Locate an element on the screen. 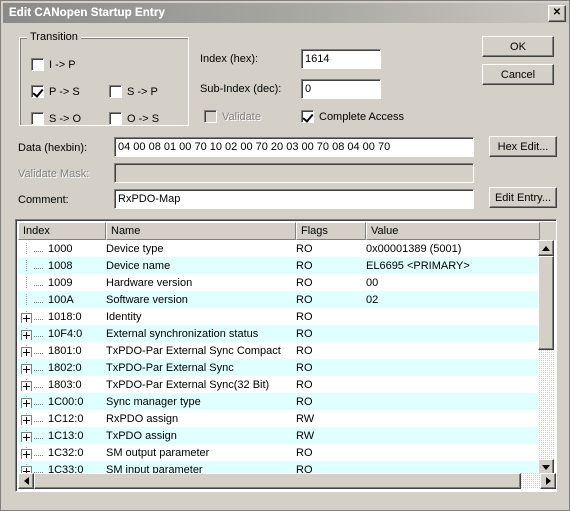 This screenshot has width=570, height=511. vertical-scrollbar is located at coordinates (546, 357).